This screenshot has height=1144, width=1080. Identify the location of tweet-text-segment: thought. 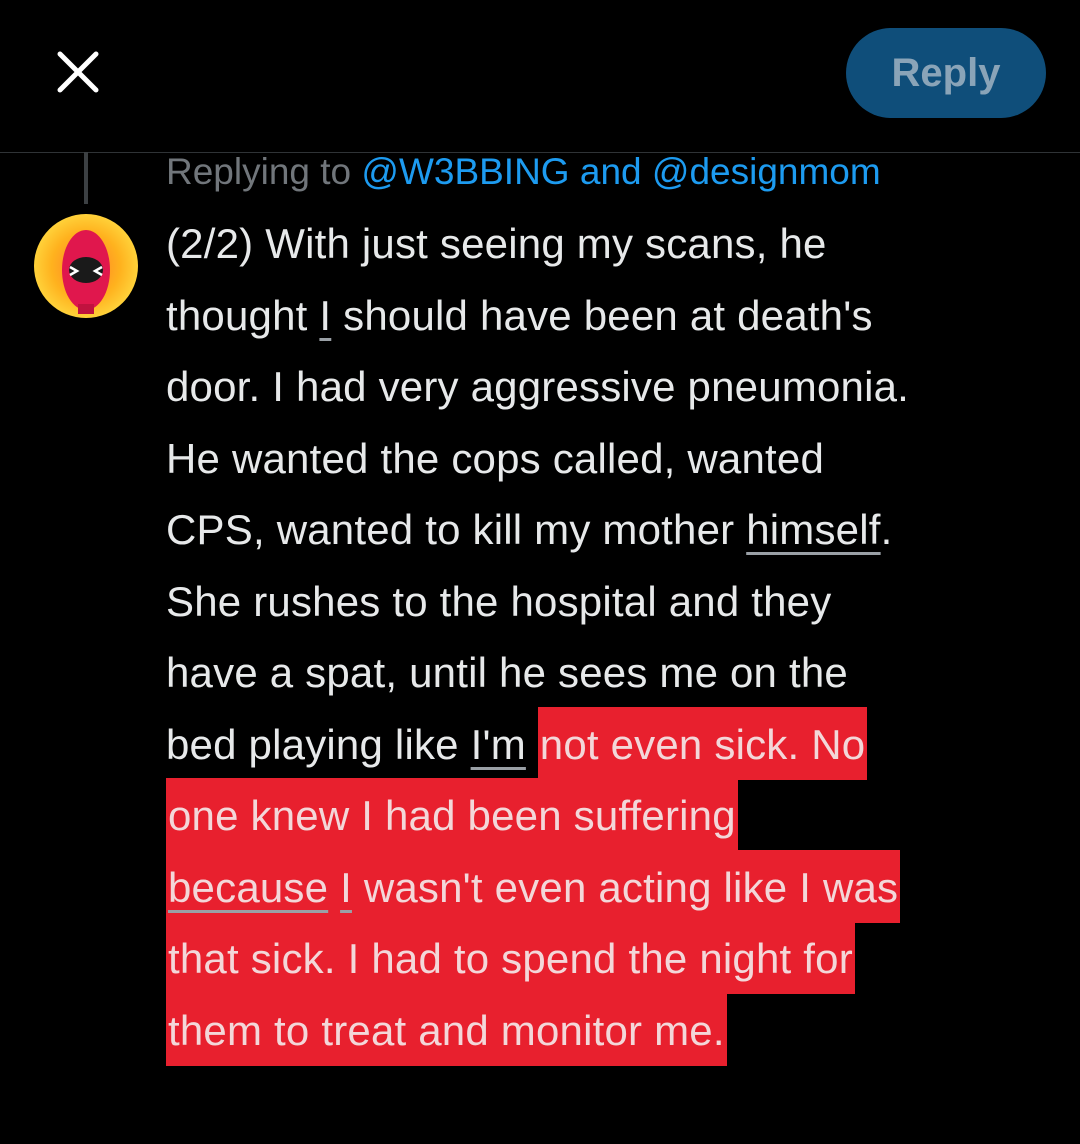
(243, 315).